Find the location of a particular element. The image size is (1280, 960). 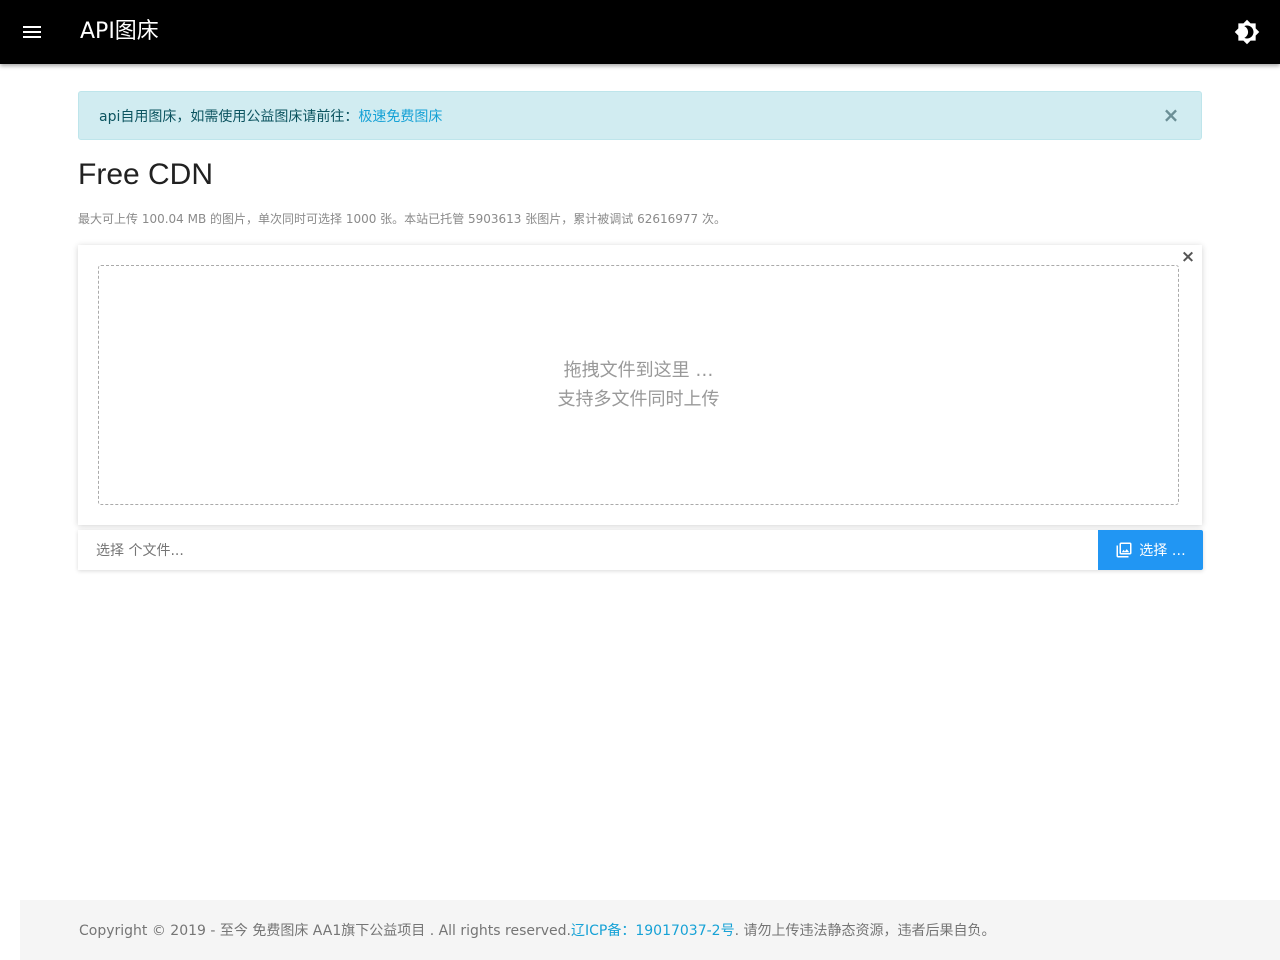

free-image-host-link: 极速免费图床 is located at coordinates (400, 116).